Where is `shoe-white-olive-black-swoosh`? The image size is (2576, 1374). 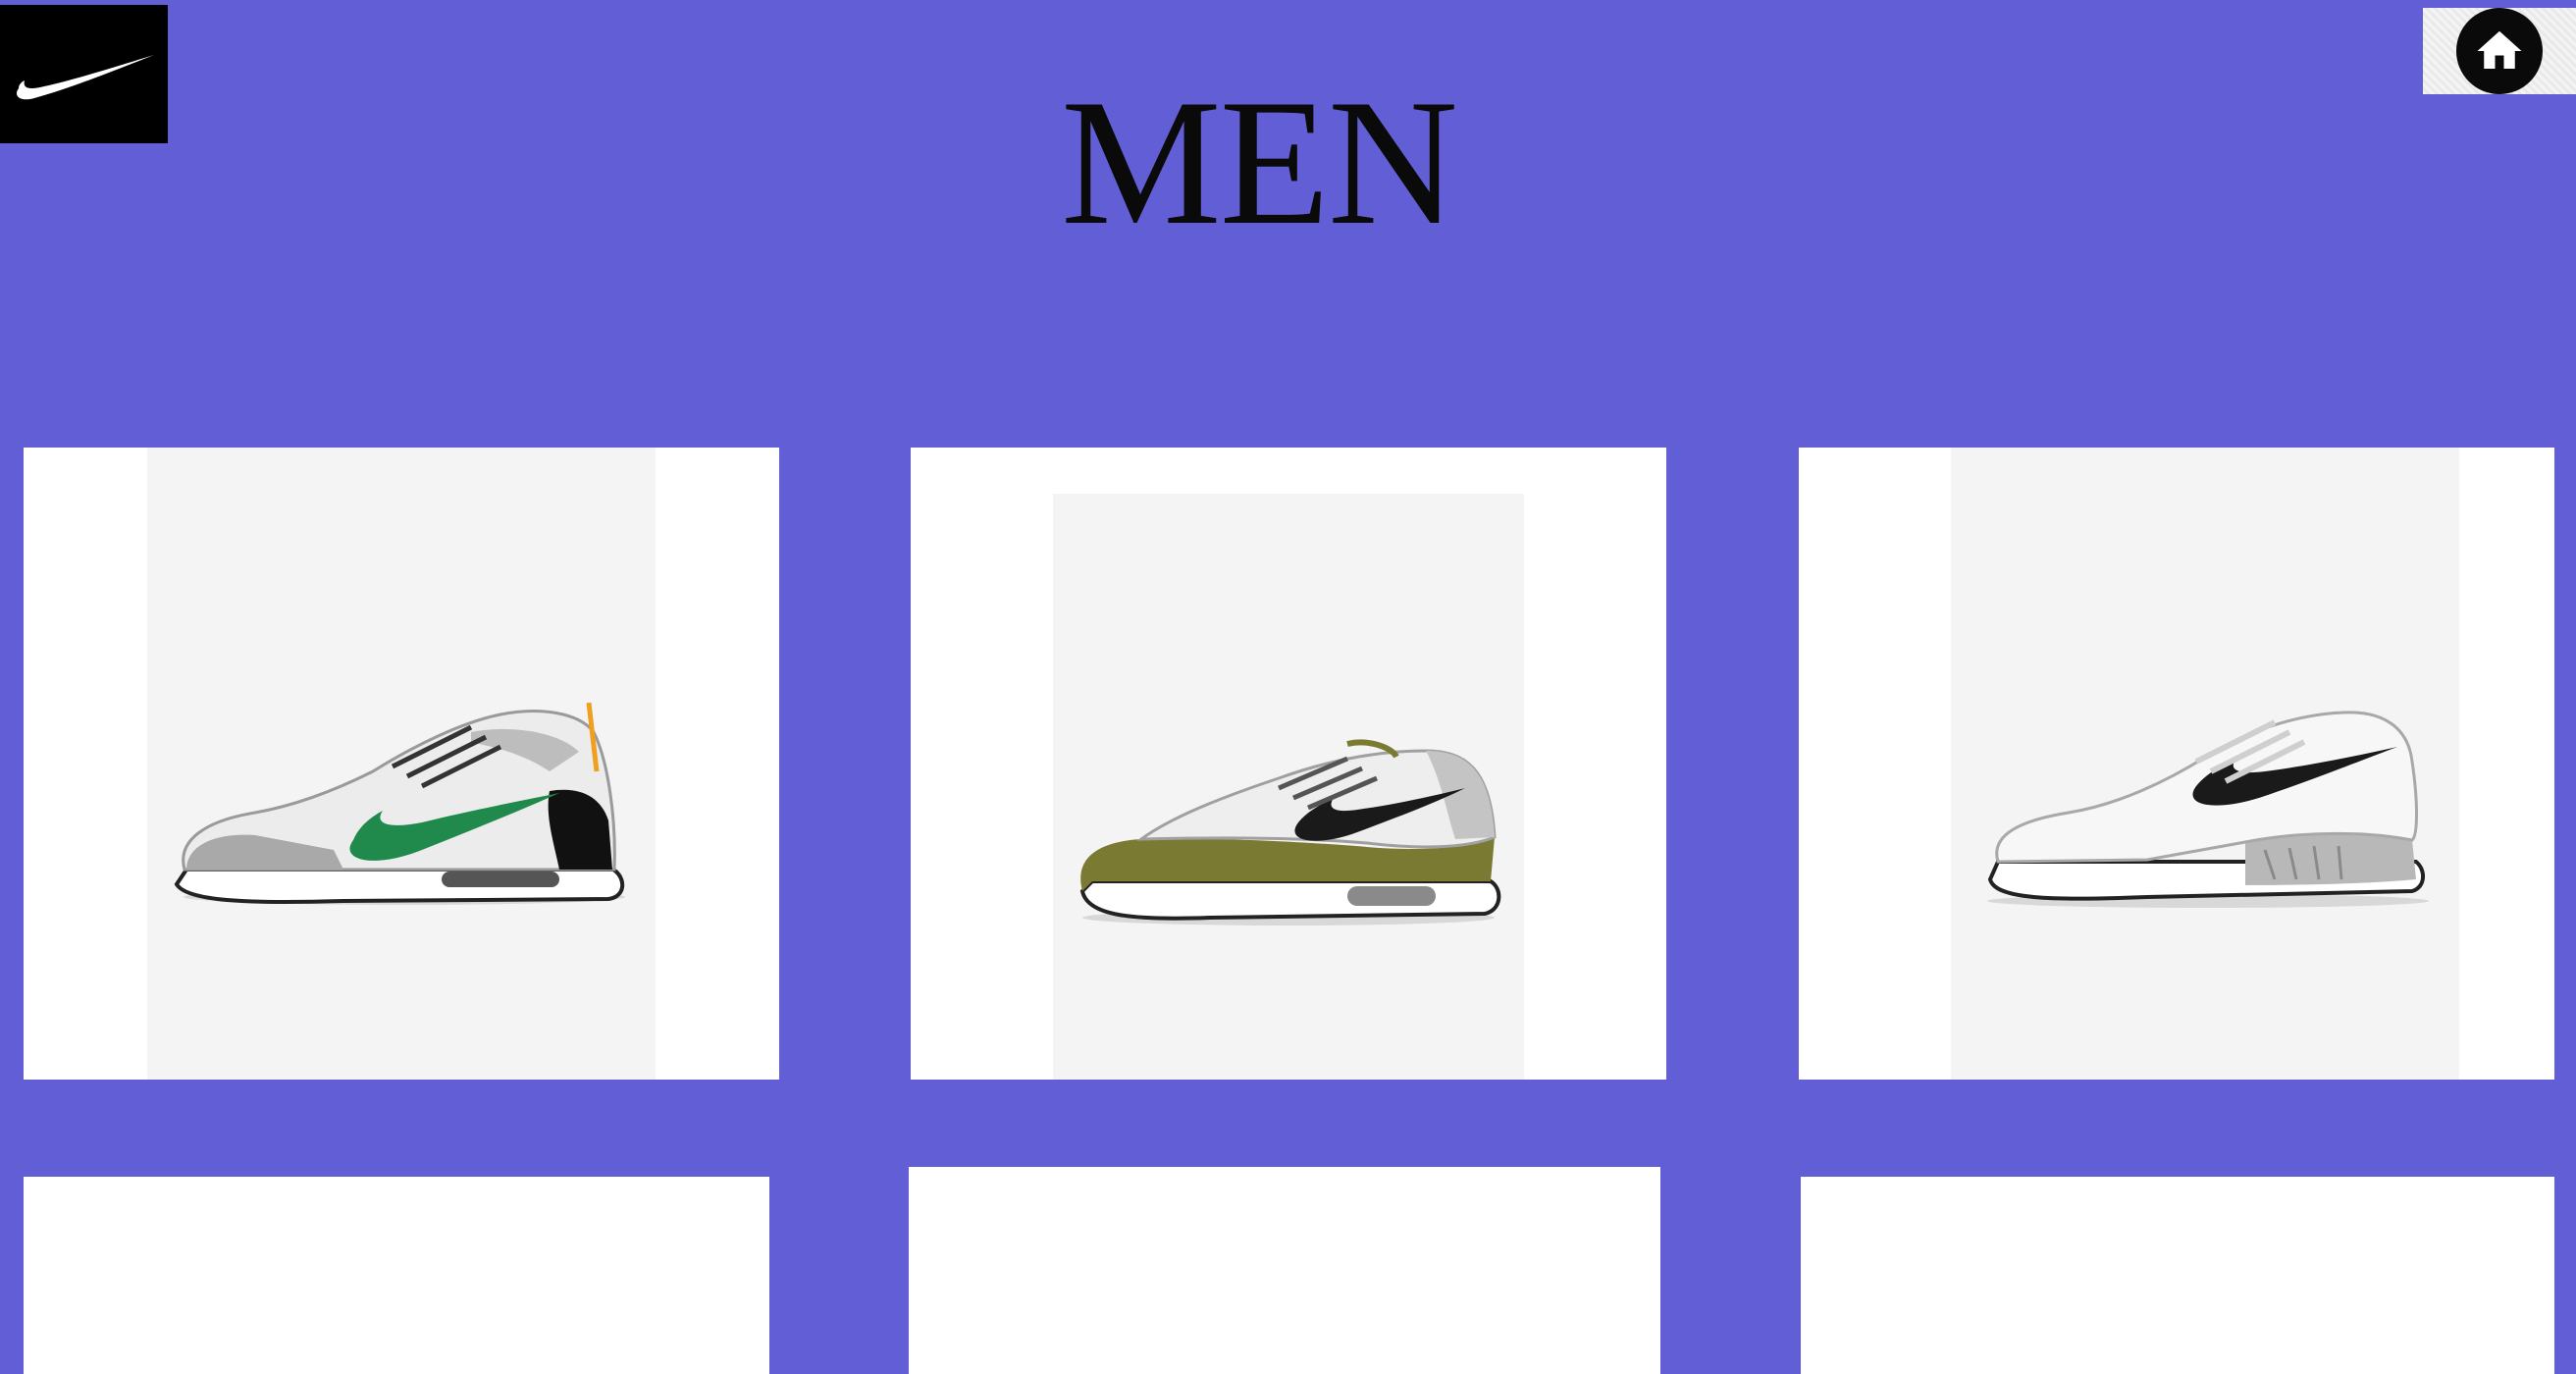 shoe-white-olive-black-swoosh is located at coordinates (1290, 832).